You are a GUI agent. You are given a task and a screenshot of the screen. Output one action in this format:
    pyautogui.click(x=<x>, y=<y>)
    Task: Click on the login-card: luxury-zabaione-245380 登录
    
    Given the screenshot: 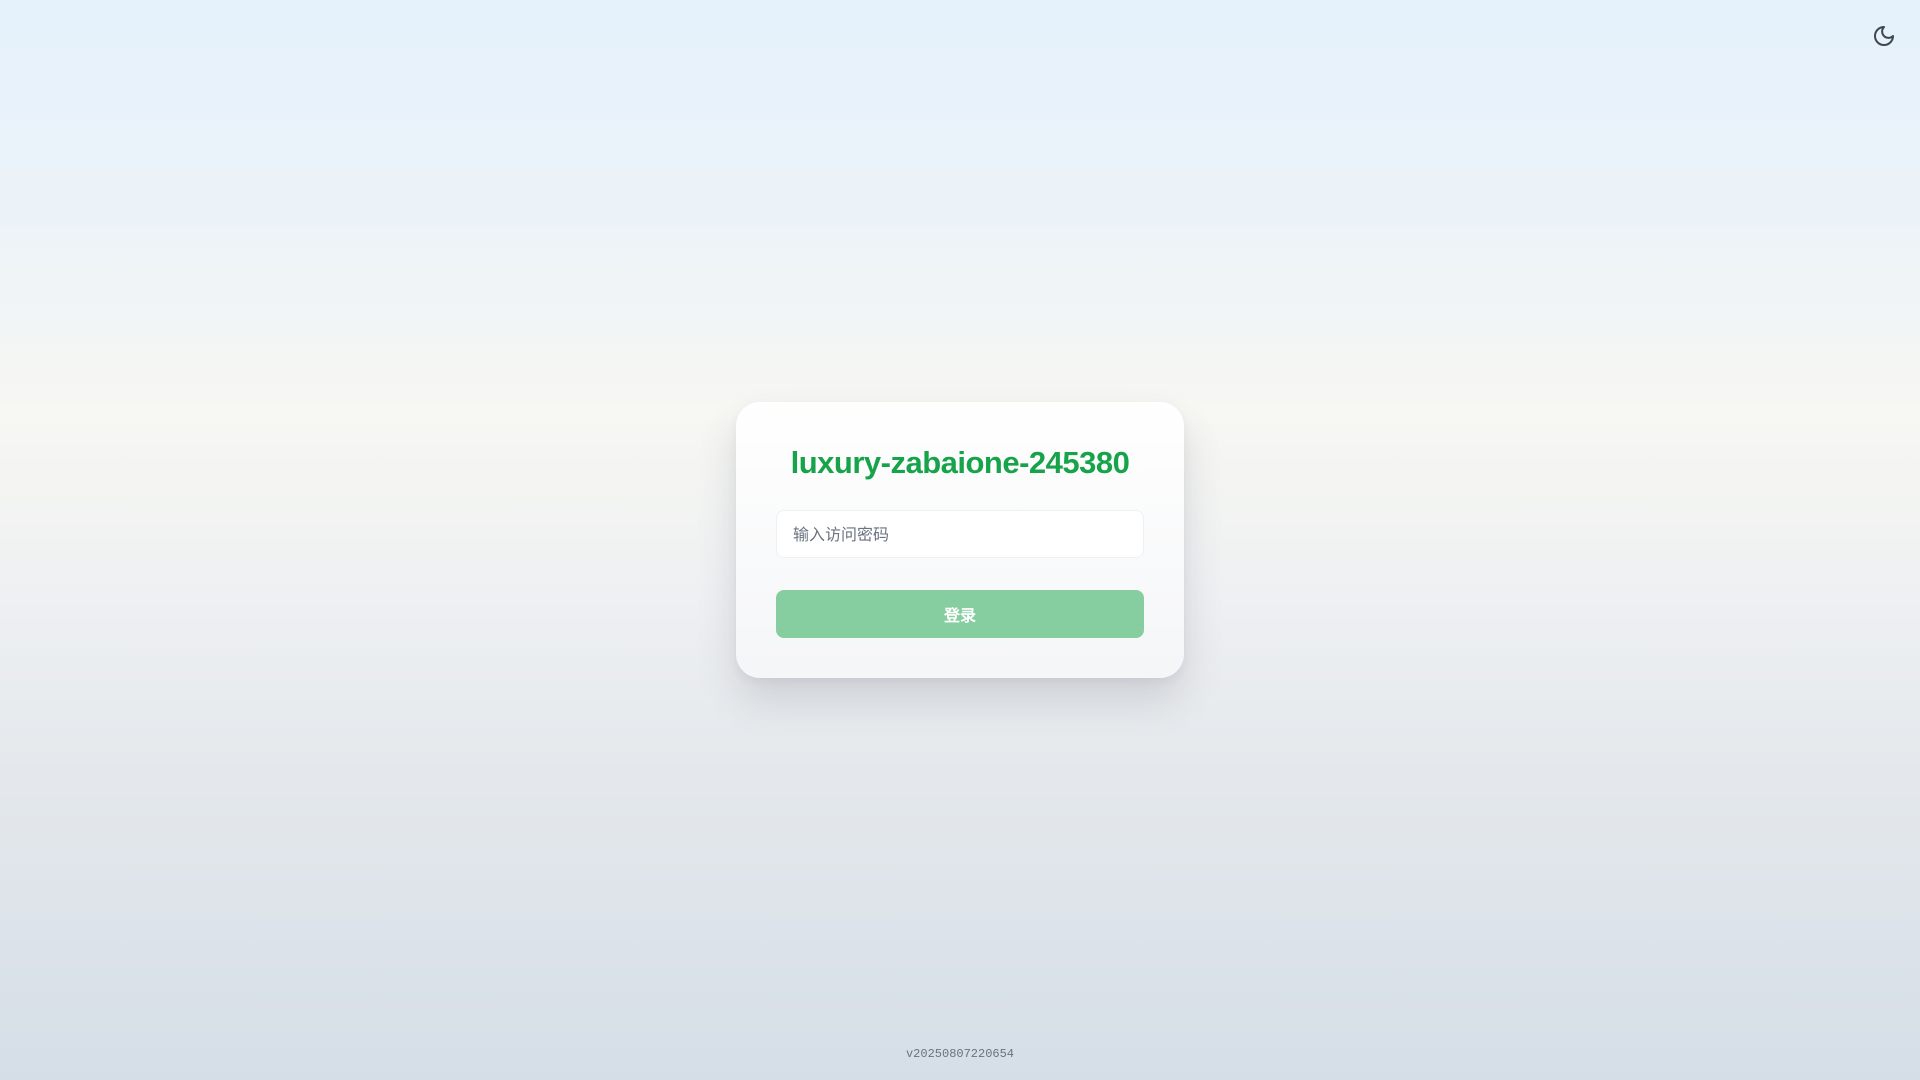 What is the action you would take?
    pyautogui.click(x=960, y=540)
    